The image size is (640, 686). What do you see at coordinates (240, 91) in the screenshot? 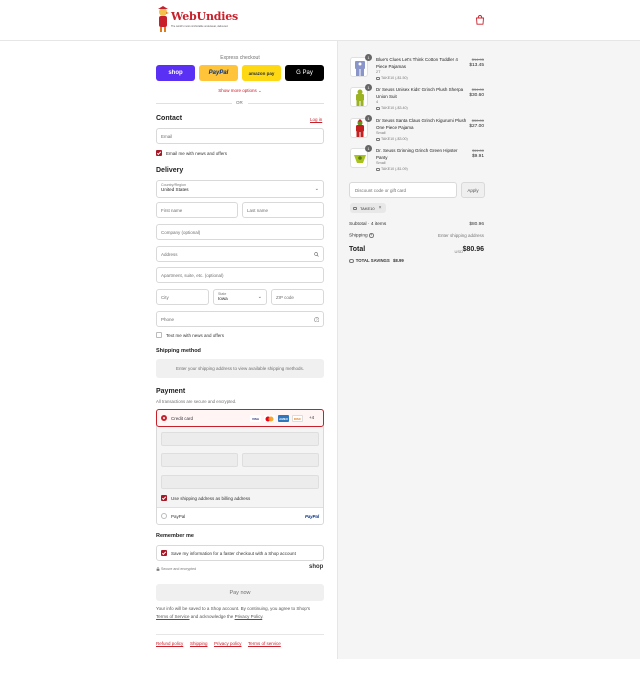
I see `show-more-options-link: Show more options ⌄` at bounding box center [240, 91].